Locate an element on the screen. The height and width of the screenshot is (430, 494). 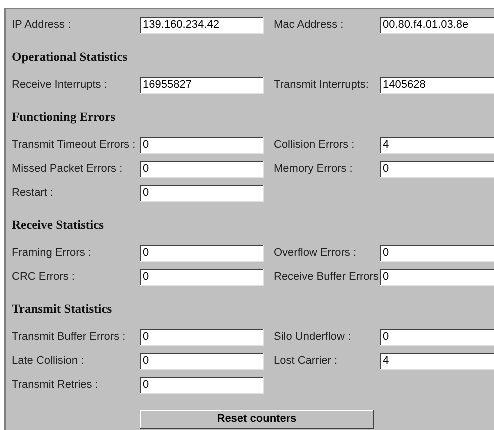
field-label: Missed Packet Errors : is located at coordinates (68, 169).